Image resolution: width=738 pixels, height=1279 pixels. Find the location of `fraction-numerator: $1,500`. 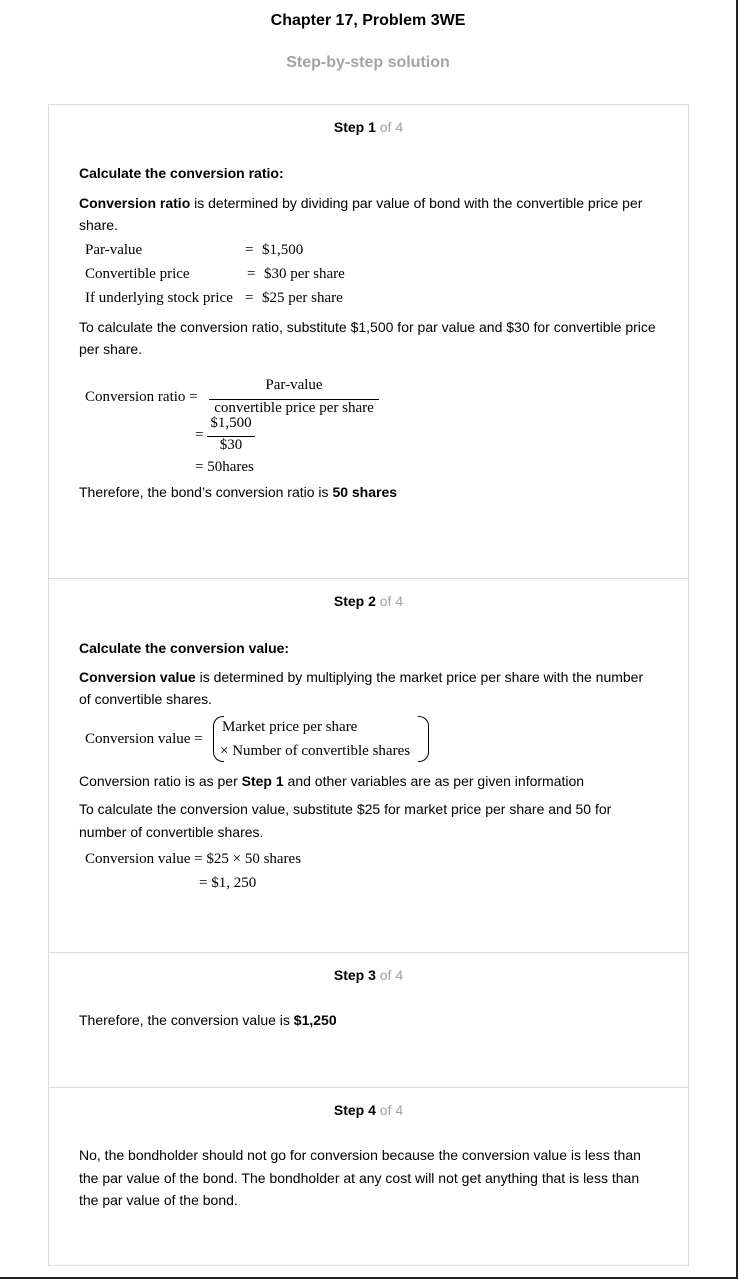

fraction-numerator: $1,500 is located at coordinates (231, 422).